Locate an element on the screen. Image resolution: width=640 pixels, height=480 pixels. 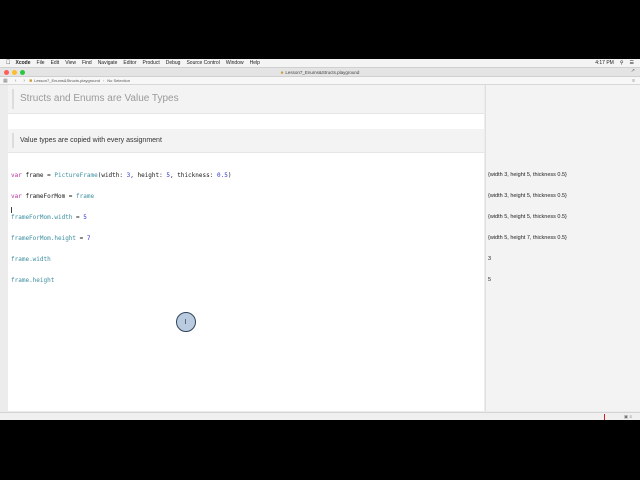
title-bar: ■ Lesson7_Enums&Structs.playground ↗ is located at coordinates (320, 72).